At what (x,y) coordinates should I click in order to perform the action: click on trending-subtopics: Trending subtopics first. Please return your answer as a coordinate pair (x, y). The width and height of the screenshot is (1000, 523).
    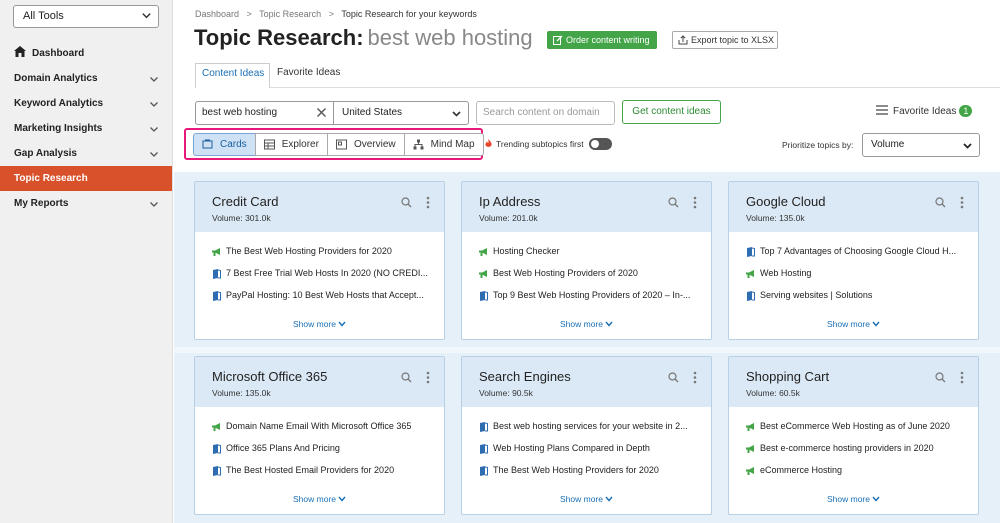
    Looking at the image, I should click on (534, 144).